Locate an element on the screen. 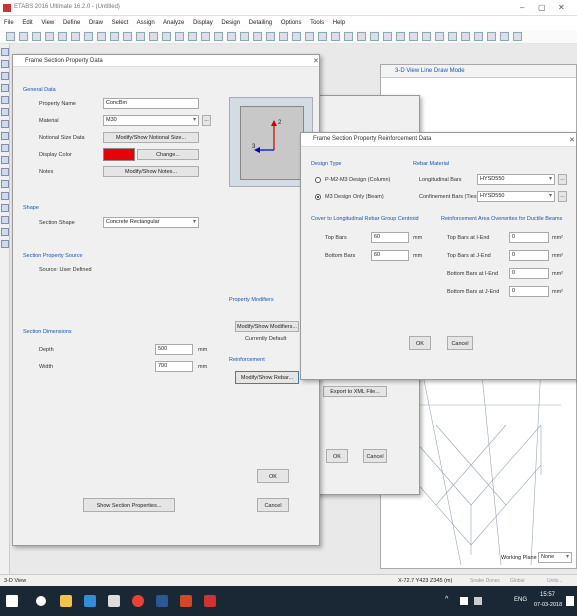 The width and height of the screenshot is (577, 616). assign-icon is located at coordinates (361, 36).